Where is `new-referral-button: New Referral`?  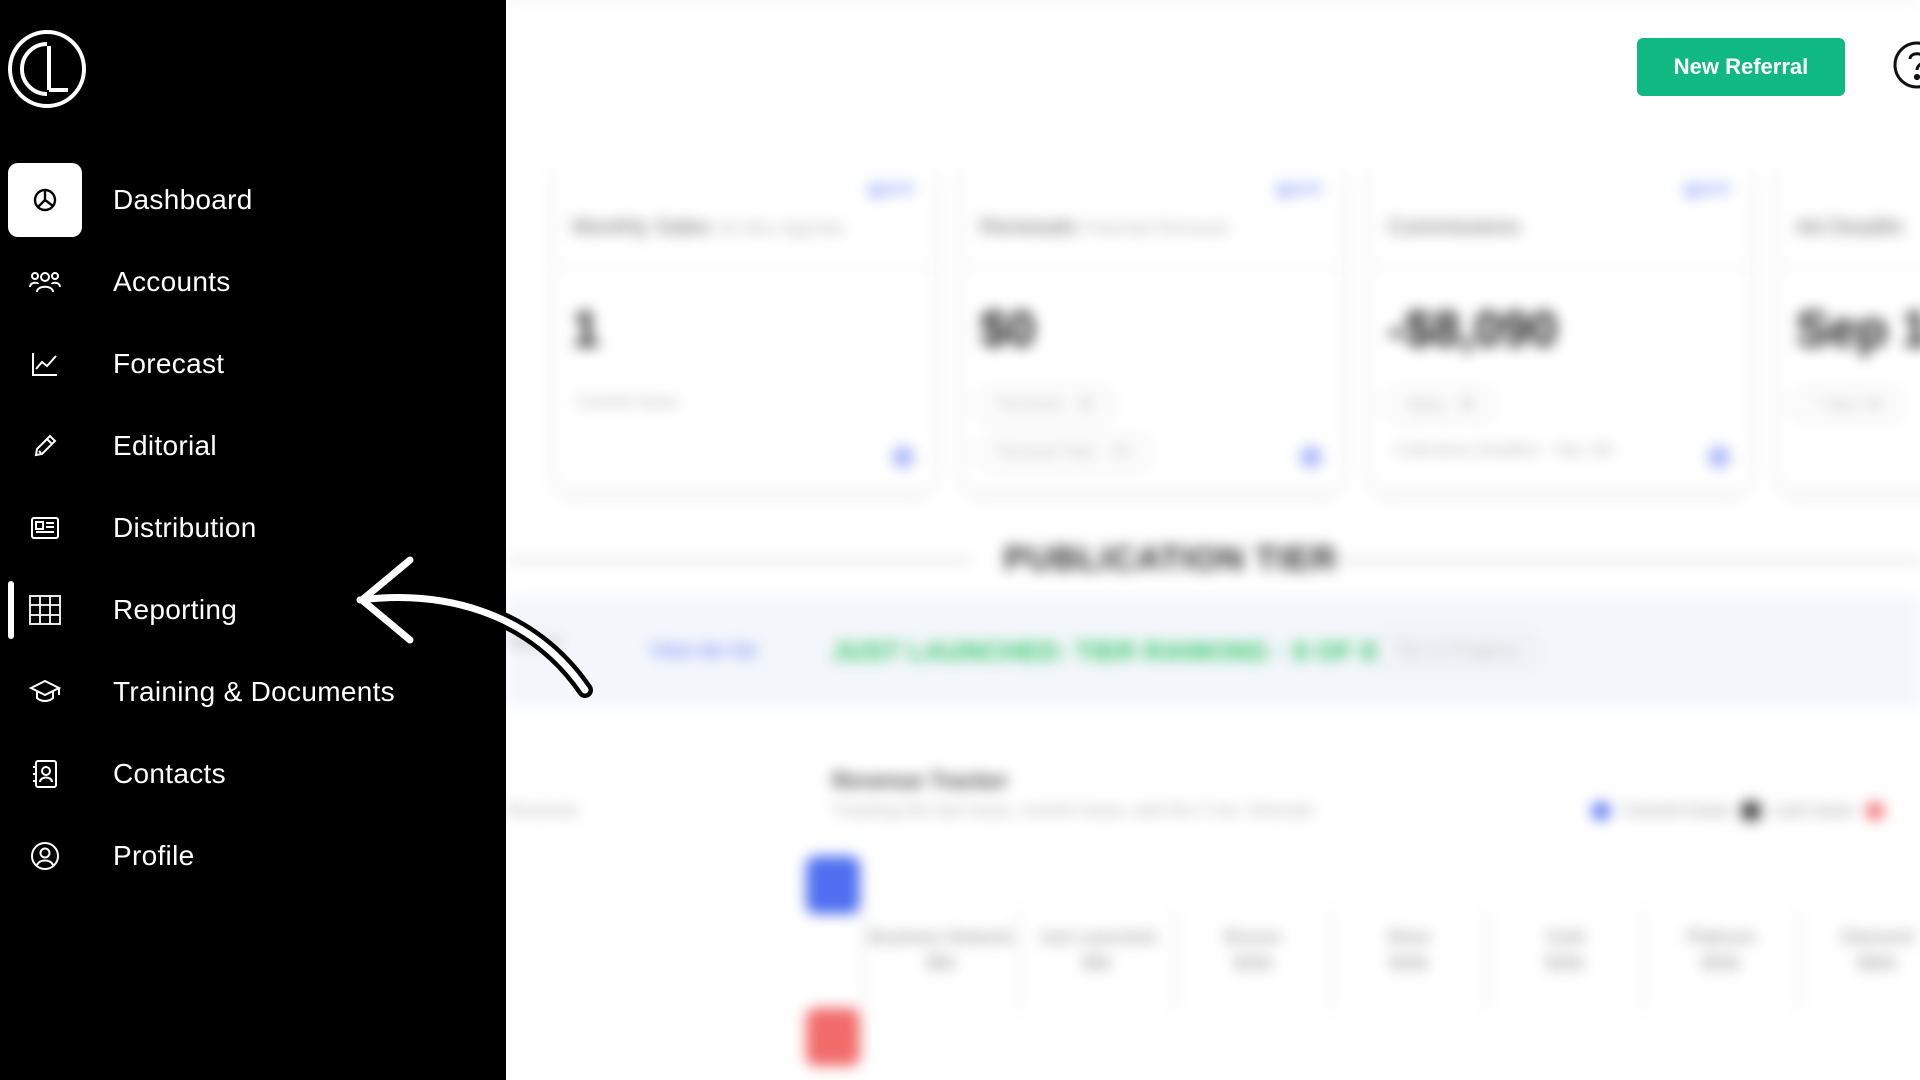
new-referral-button: New Referral is located at coordinates (1741, 67).